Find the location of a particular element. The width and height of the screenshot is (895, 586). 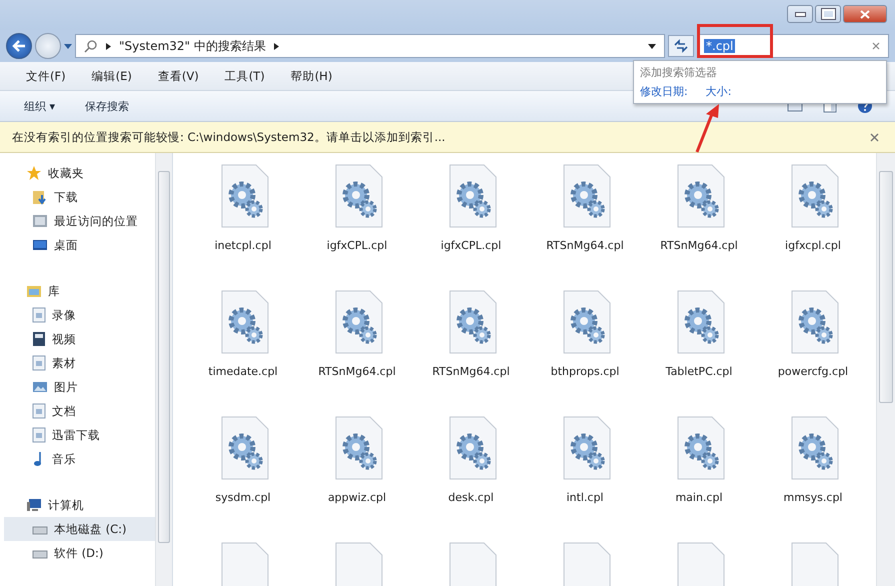

menu-item: 查看(V) is located at coordinates (178, 76).